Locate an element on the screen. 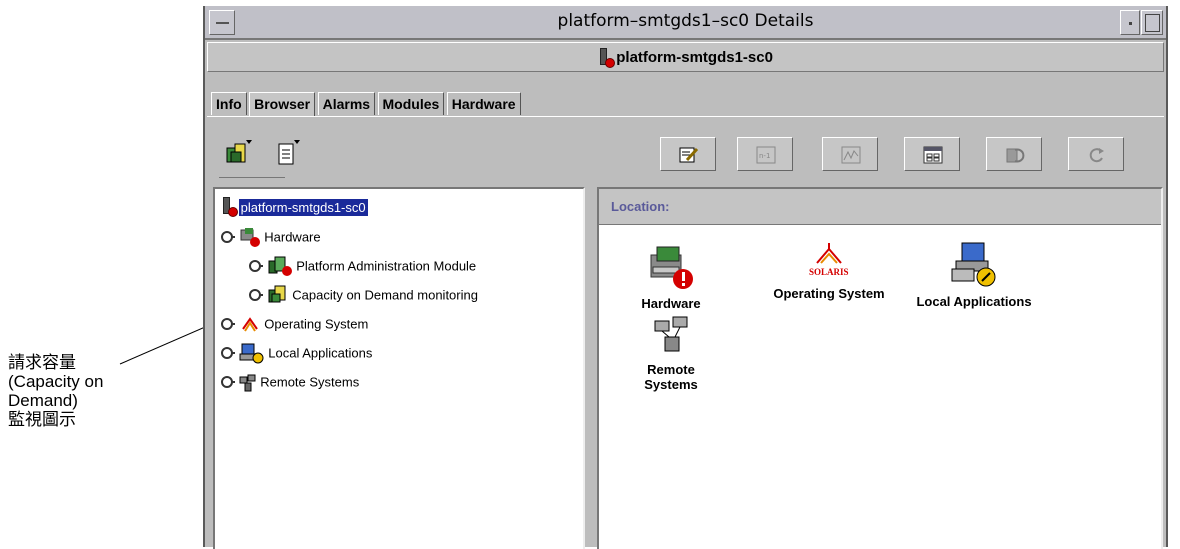 The height and width of the screenshot is (549, 1180). local-applications-item: Local Applications is located at coordinates (974, 274).